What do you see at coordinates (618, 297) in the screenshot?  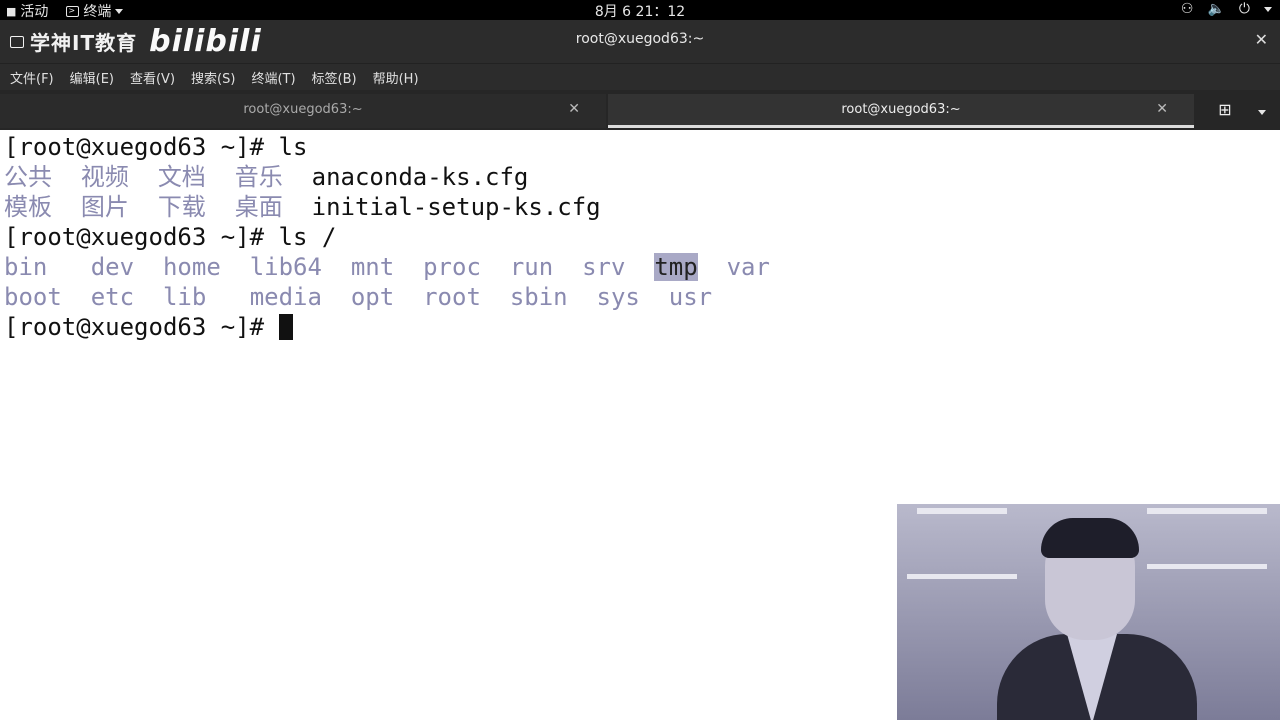 I see `dir-entry: sys` at bounding box center [618, 297].